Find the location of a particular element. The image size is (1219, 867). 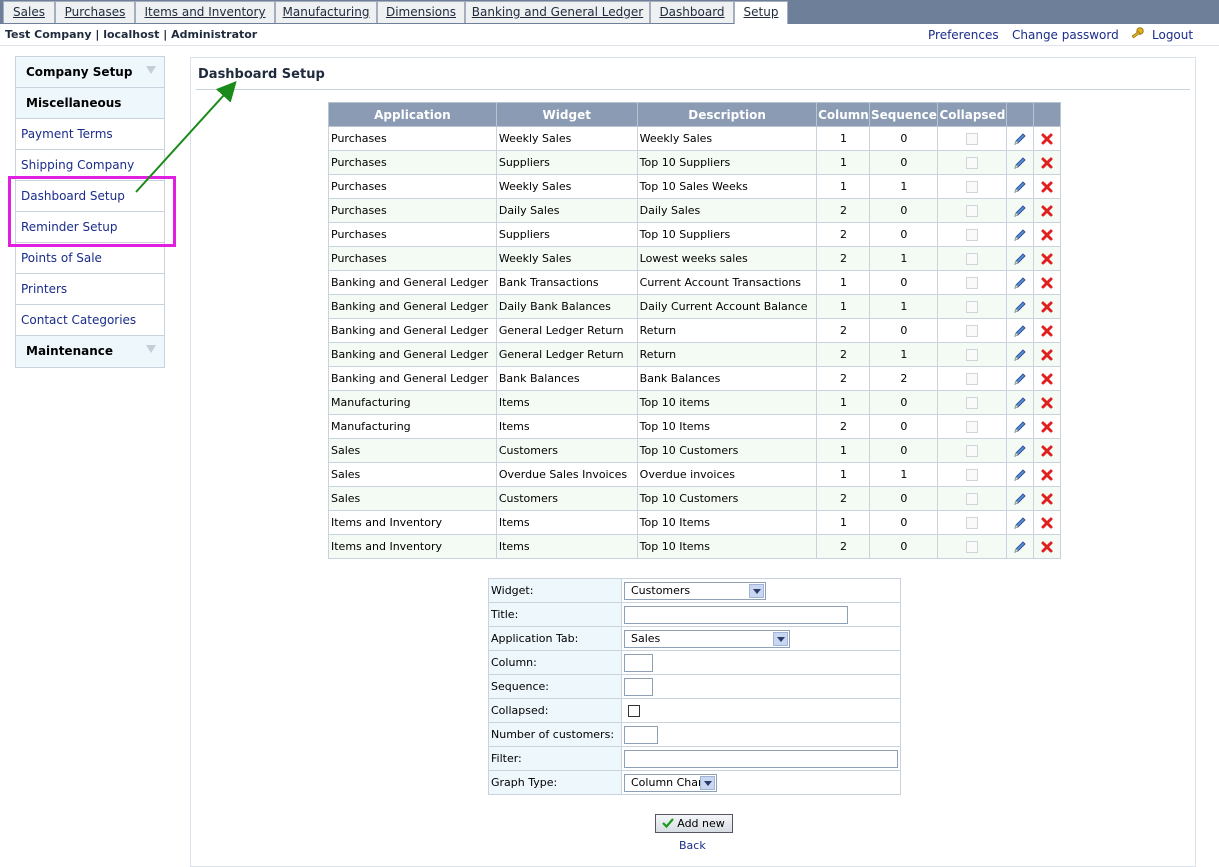

change-password-link: Change password is located at coordinates (1065, 35).